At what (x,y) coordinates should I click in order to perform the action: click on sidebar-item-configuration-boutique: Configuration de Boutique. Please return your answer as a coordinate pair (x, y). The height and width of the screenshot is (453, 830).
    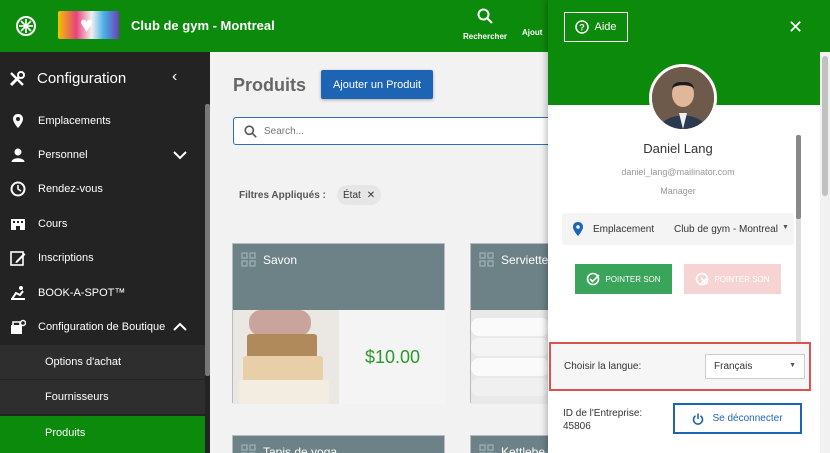
    Looking at the image, I should click on (102, 327).